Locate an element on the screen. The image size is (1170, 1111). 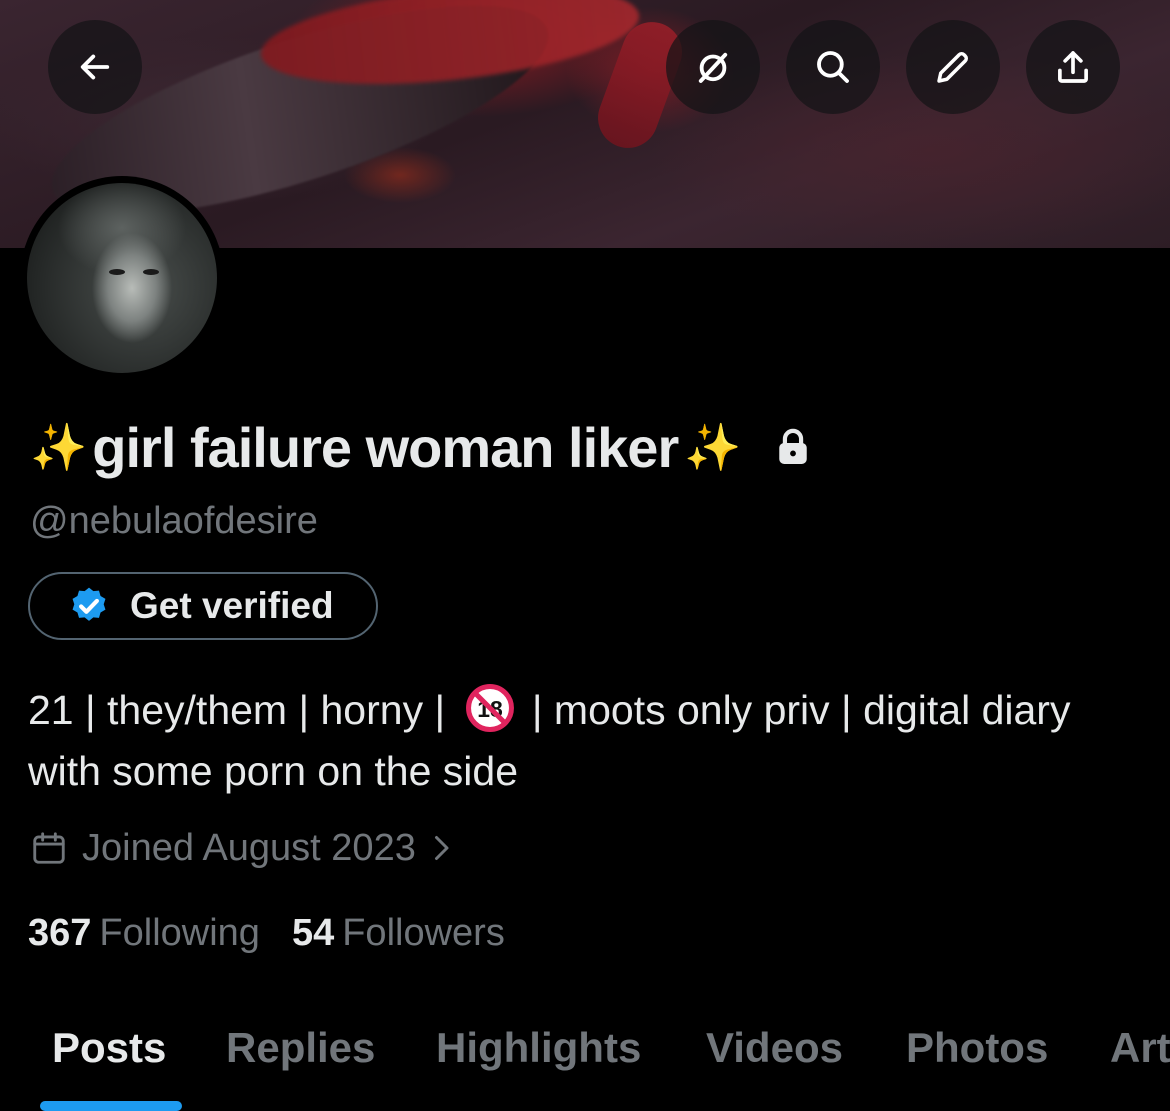
avatar-eye-left is located at coordinates (117, 272).